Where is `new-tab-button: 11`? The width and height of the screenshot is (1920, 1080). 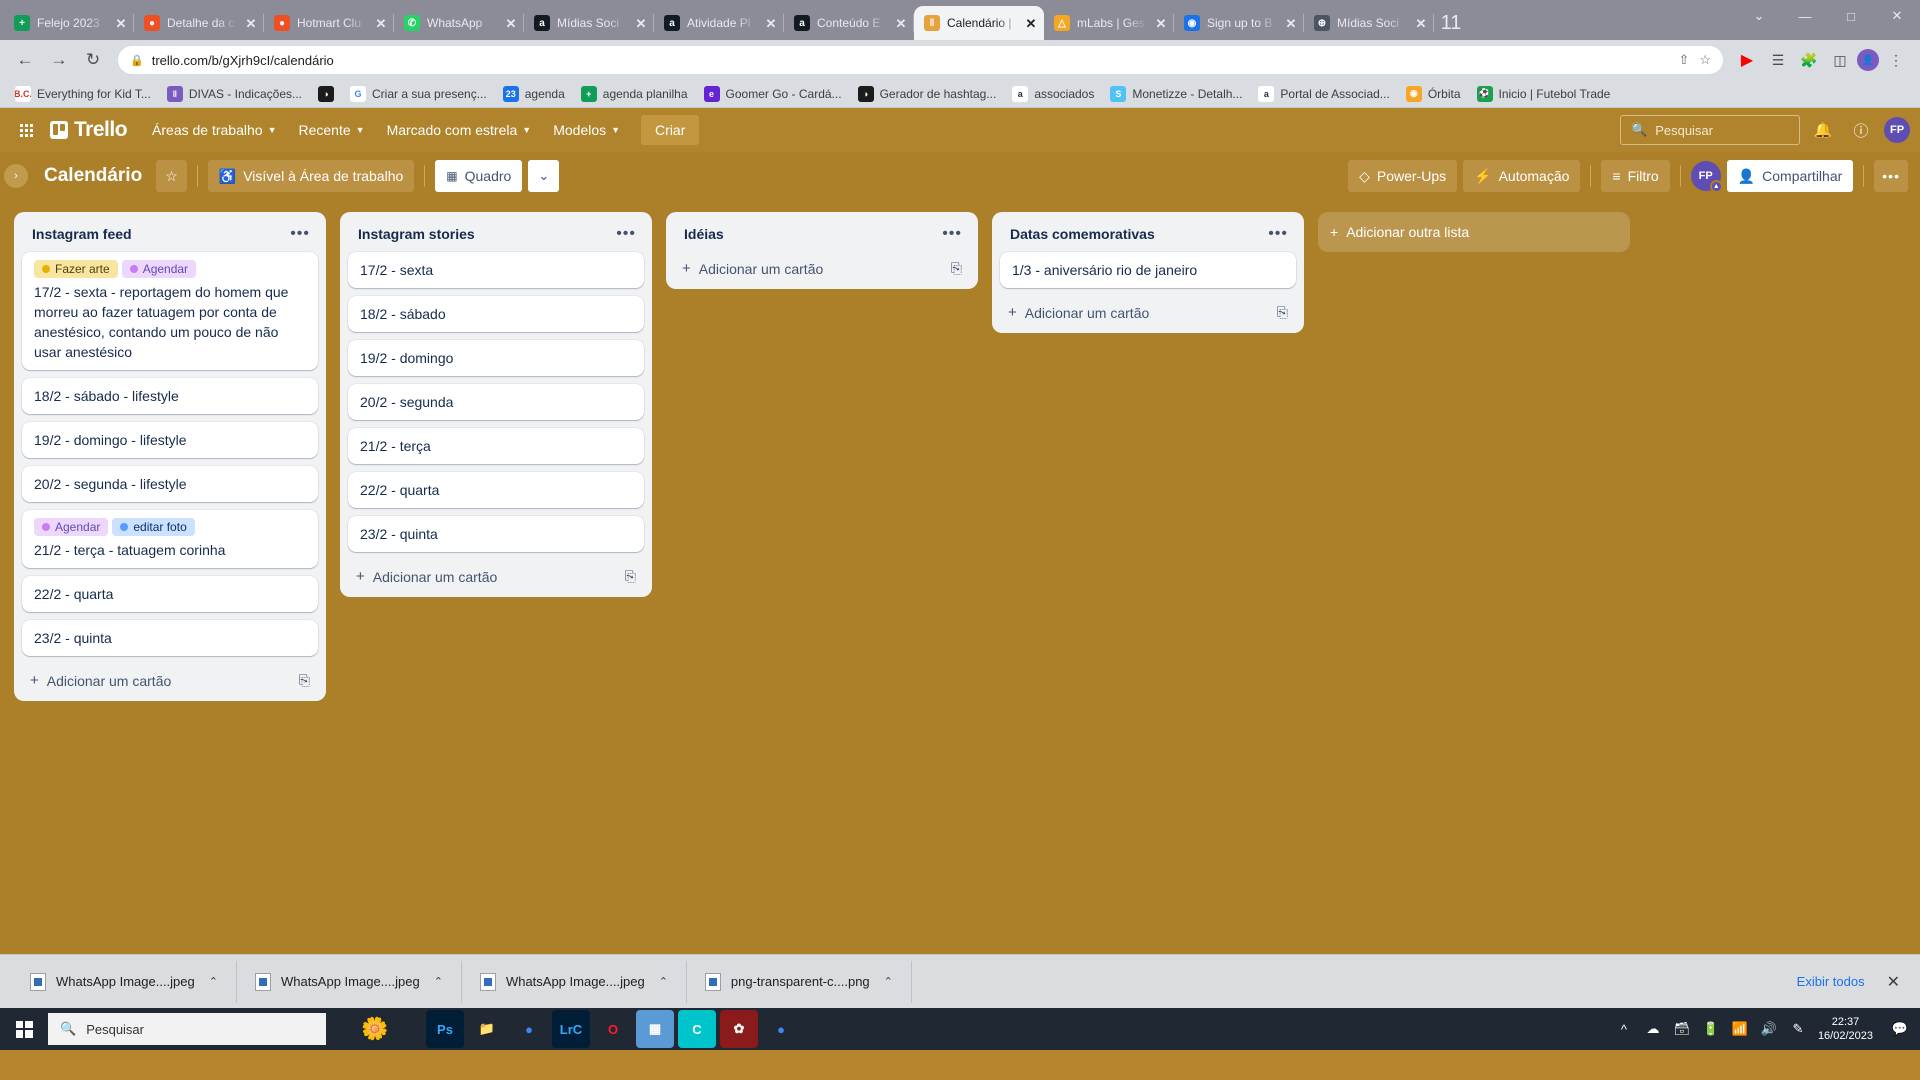 new-tab-button: 11 is located at coordinates (1451, 23).